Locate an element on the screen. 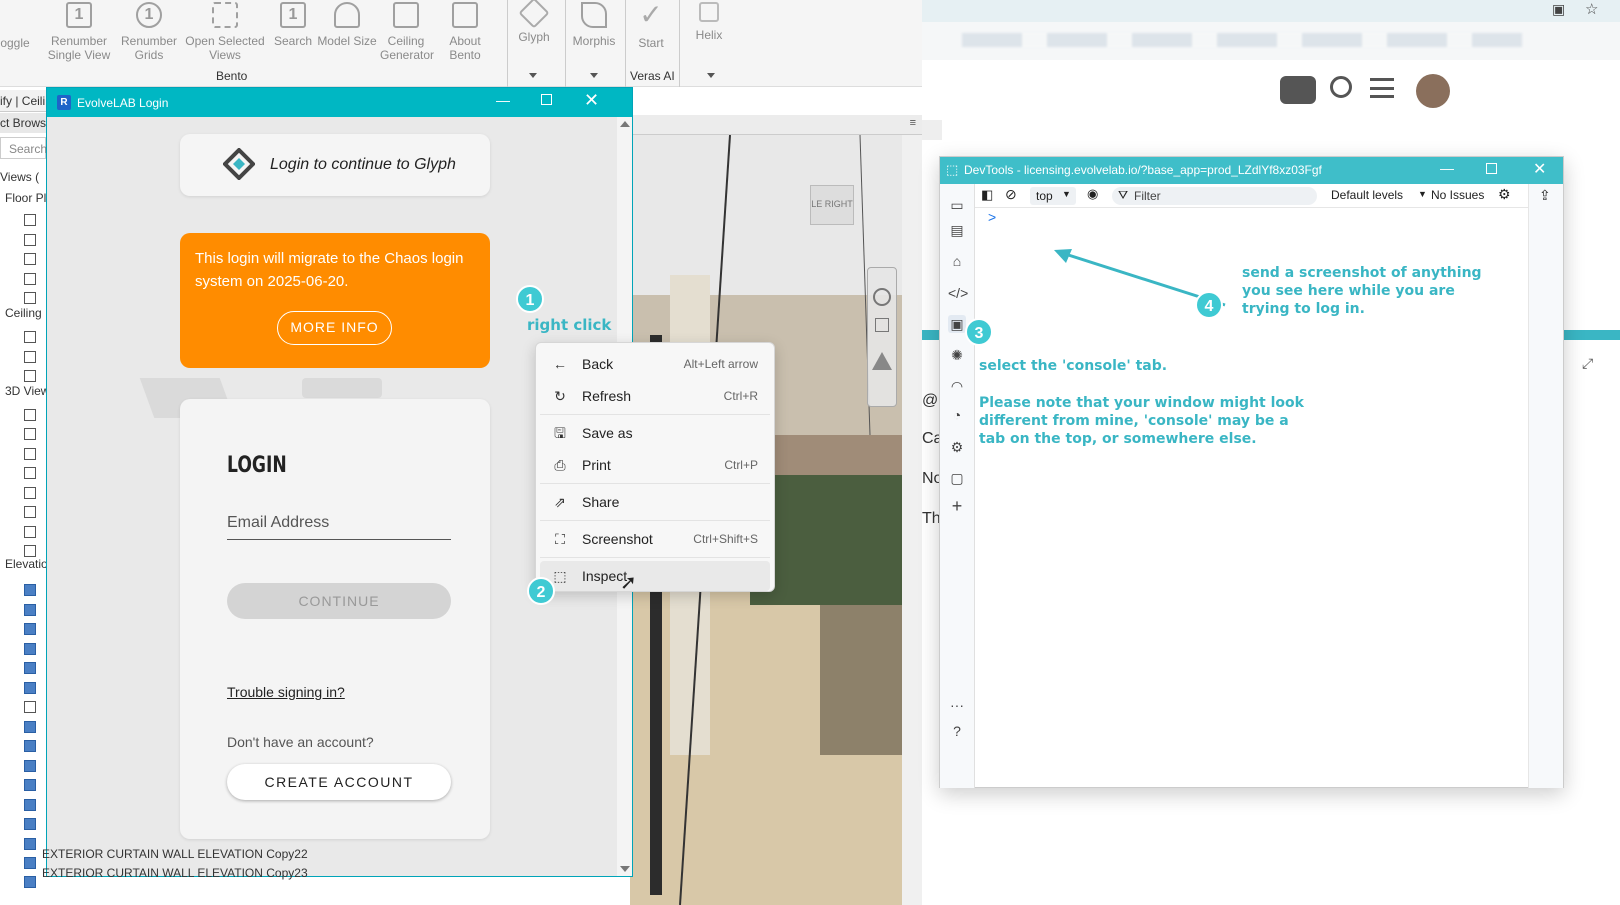 The height and width of the screenshot is (905, 1620). sources-bug-icon: ✺ is located at coordinates (957, 355).